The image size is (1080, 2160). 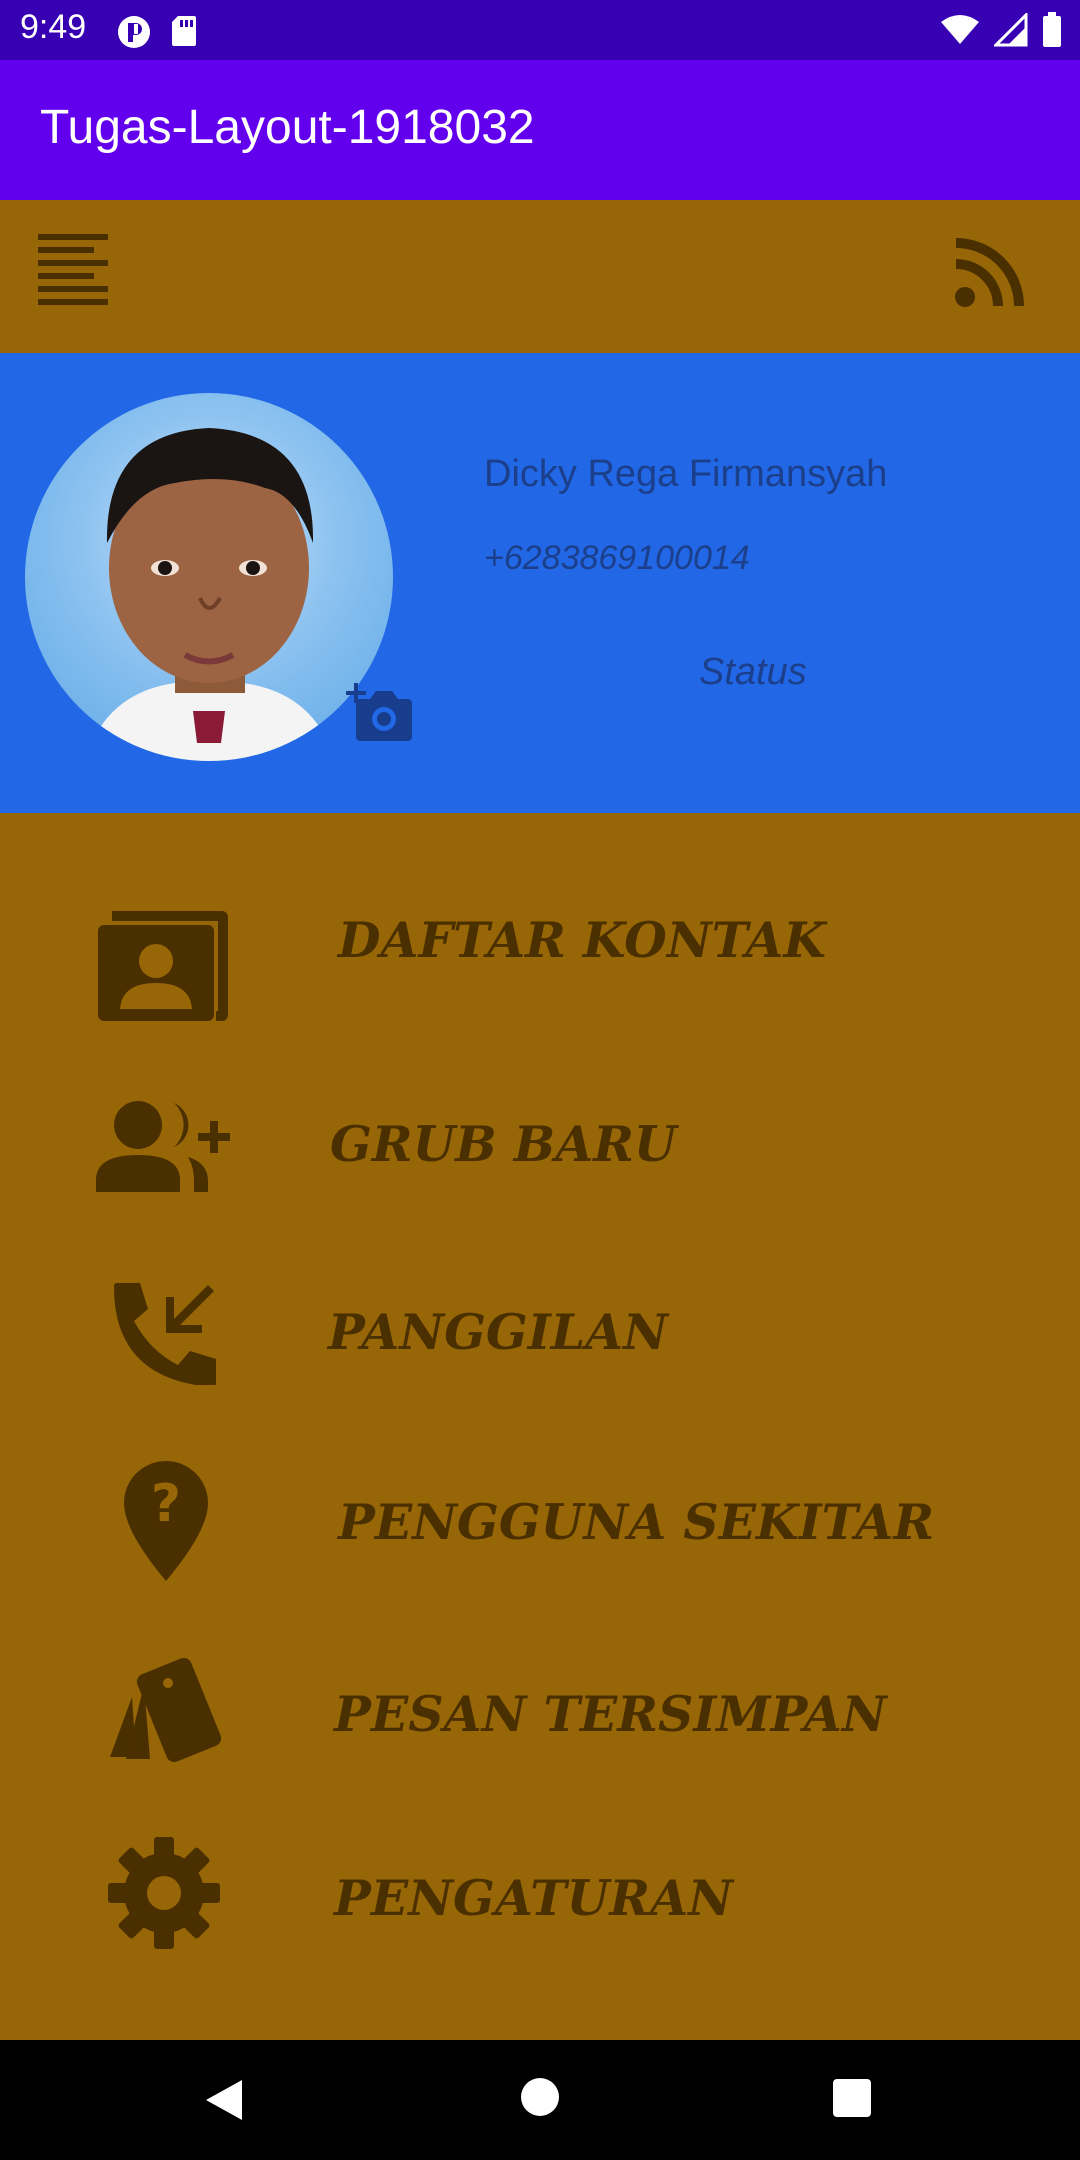 What do you see at coordinates (498, 1332) in the screenshot?
I see `menu-item-label: PANGGILAN` at bounding box center [498, 1332].